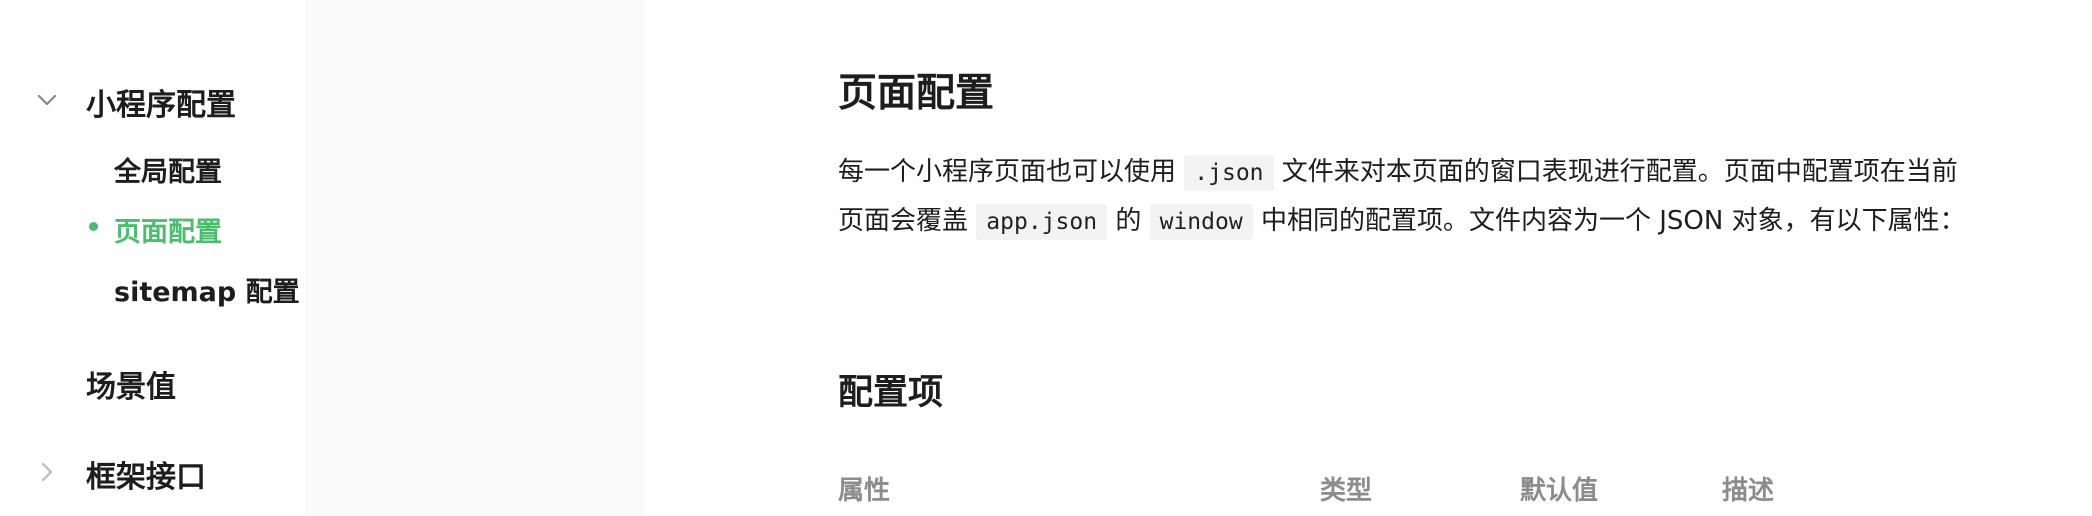  I want to click on chevron-down-icon, so click(47, 100).